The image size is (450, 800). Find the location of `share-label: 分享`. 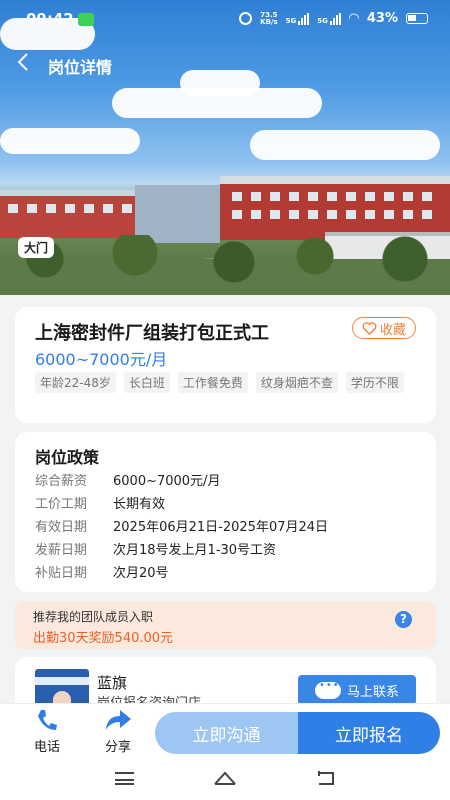

share-label: 分享 is located at coordinates (117, 747).